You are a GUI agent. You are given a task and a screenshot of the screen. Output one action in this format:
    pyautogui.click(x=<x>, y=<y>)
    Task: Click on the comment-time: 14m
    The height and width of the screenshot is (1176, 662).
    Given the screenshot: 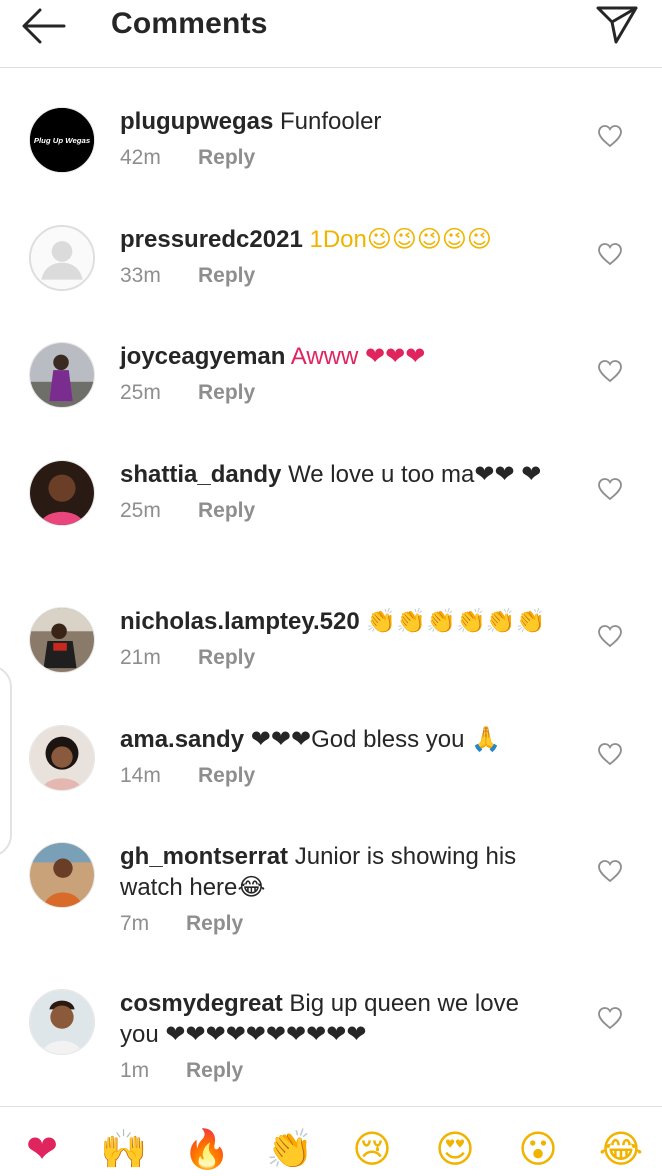 What is the action you would take?
    pyautogui.click(x=140, y=775)
    